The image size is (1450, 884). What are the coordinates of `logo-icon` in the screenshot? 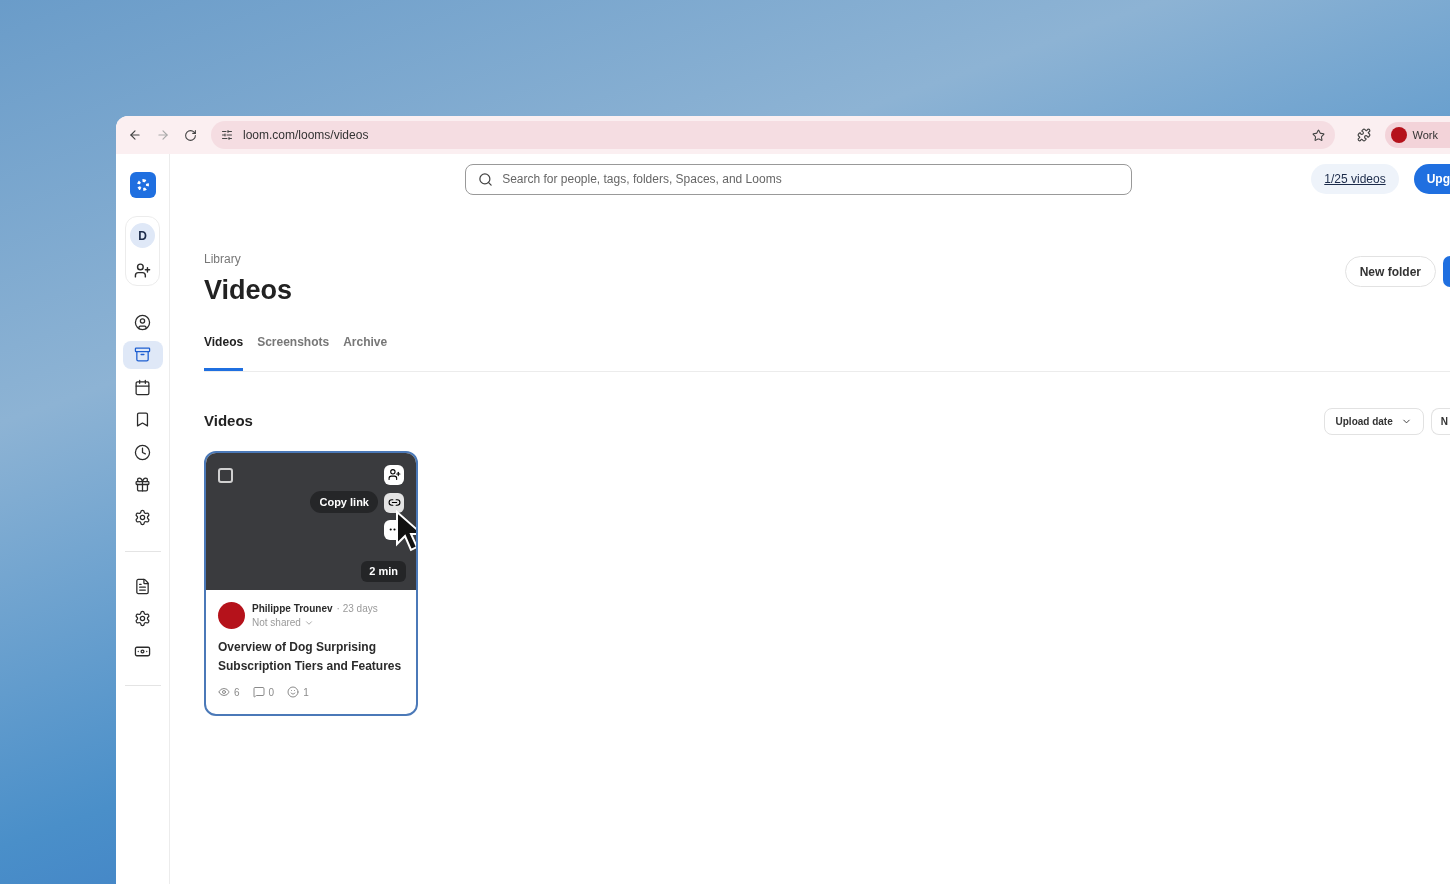 It's located at (142, 185).